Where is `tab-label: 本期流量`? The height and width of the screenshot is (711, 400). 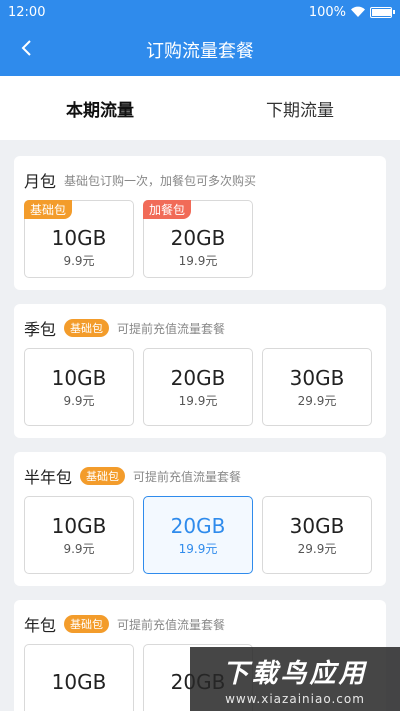 tab-label: 本期流量 is located at coordinates (100, 110).